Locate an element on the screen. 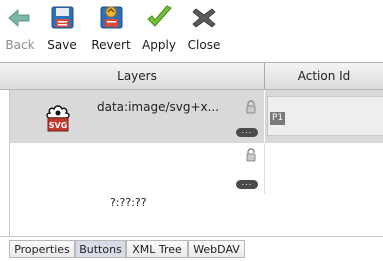 This screenshot has height=261, width=383. revert-icon is located at coordinates (111, 18).